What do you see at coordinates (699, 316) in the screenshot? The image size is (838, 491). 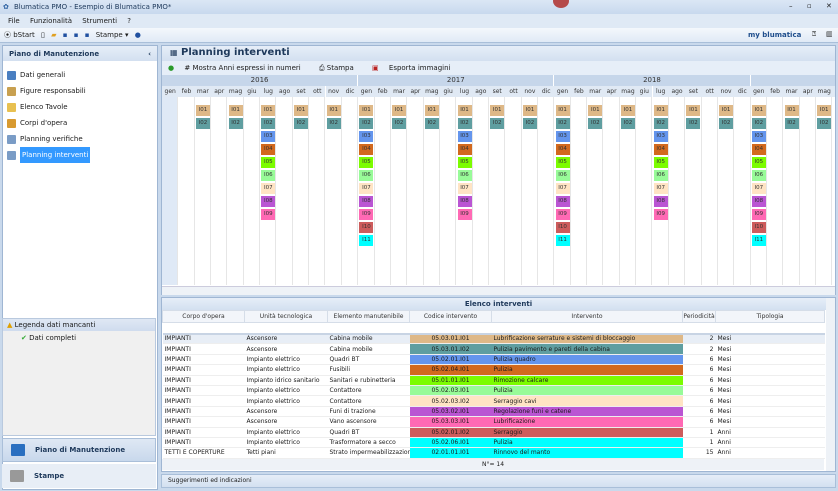 I see `column-header: Periodicità` at bounding box center [699, 316].